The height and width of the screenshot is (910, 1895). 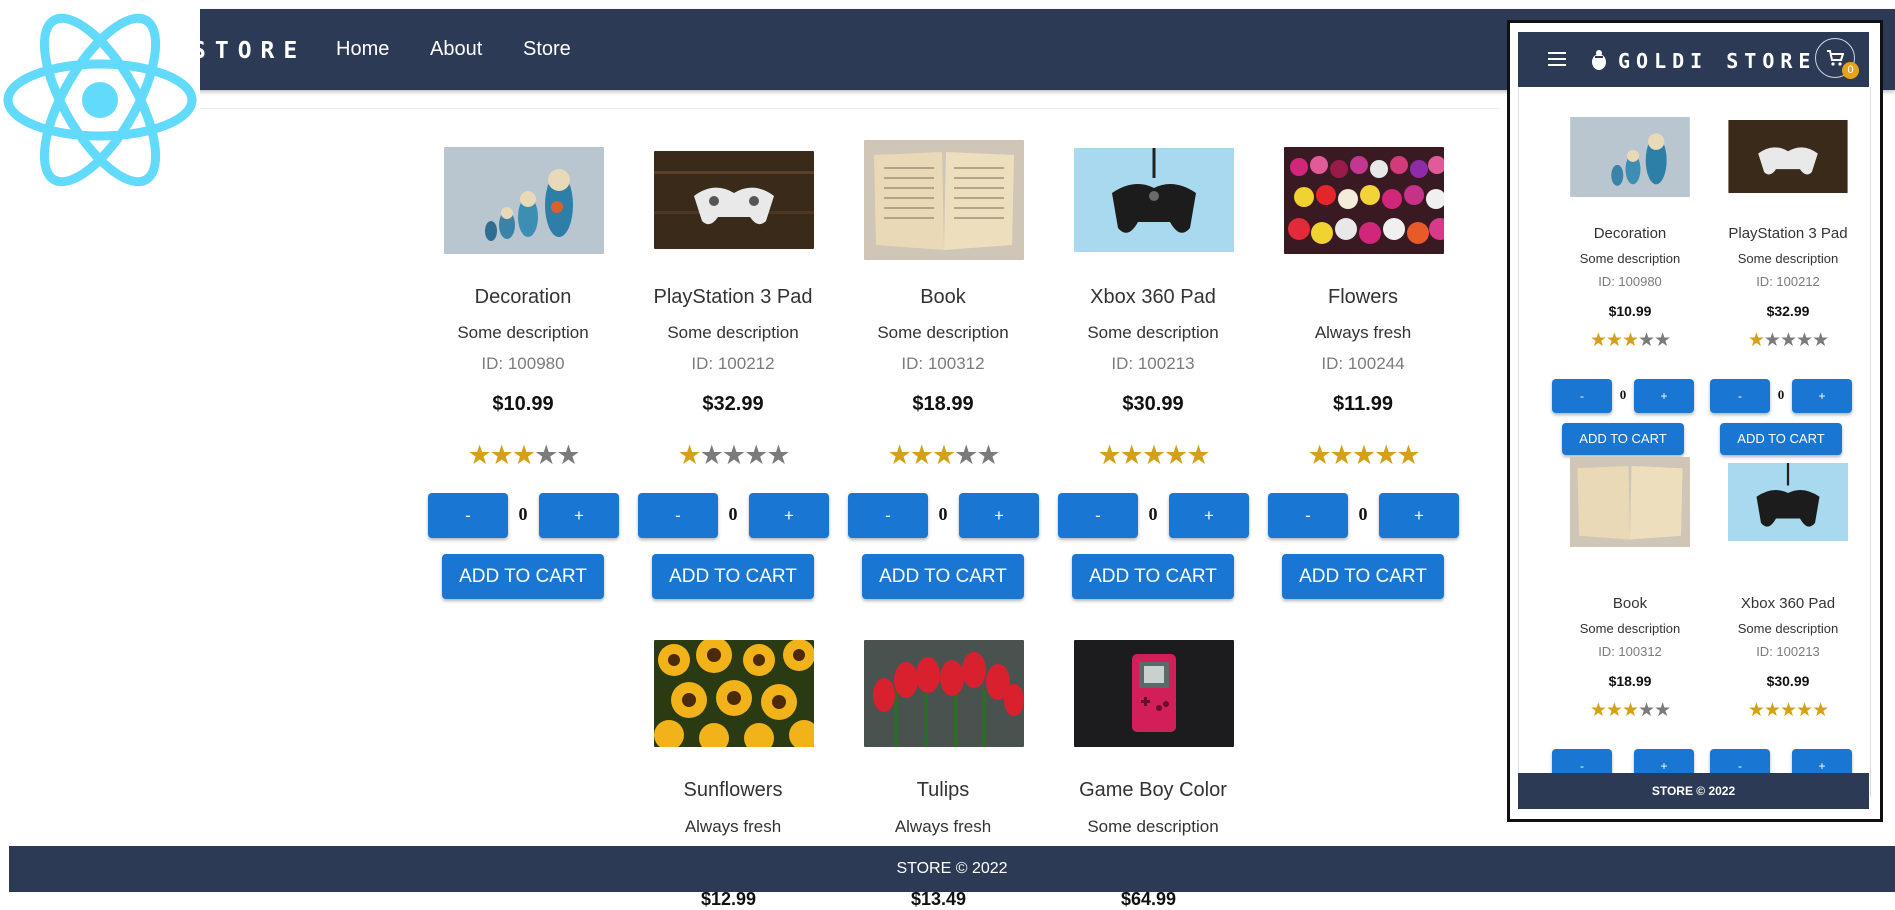 What do you see at coordinates (547, 49) in the screenshot?
I see `nav-store-link: Store` at bounding box center [547, 49].